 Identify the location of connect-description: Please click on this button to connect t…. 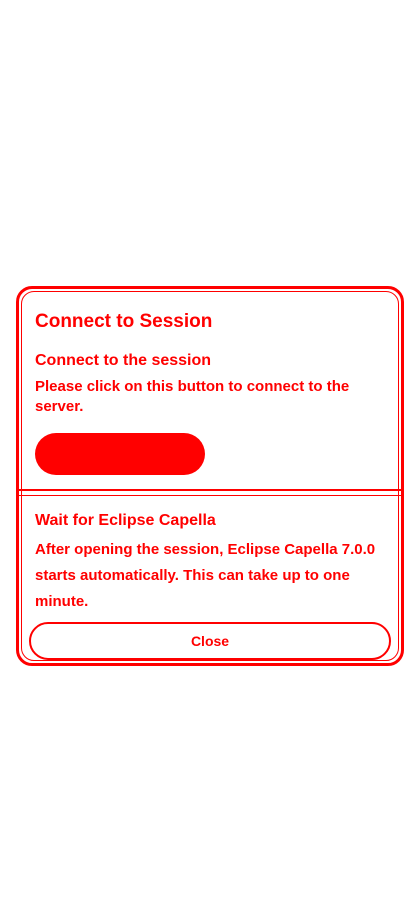
(192, 396).